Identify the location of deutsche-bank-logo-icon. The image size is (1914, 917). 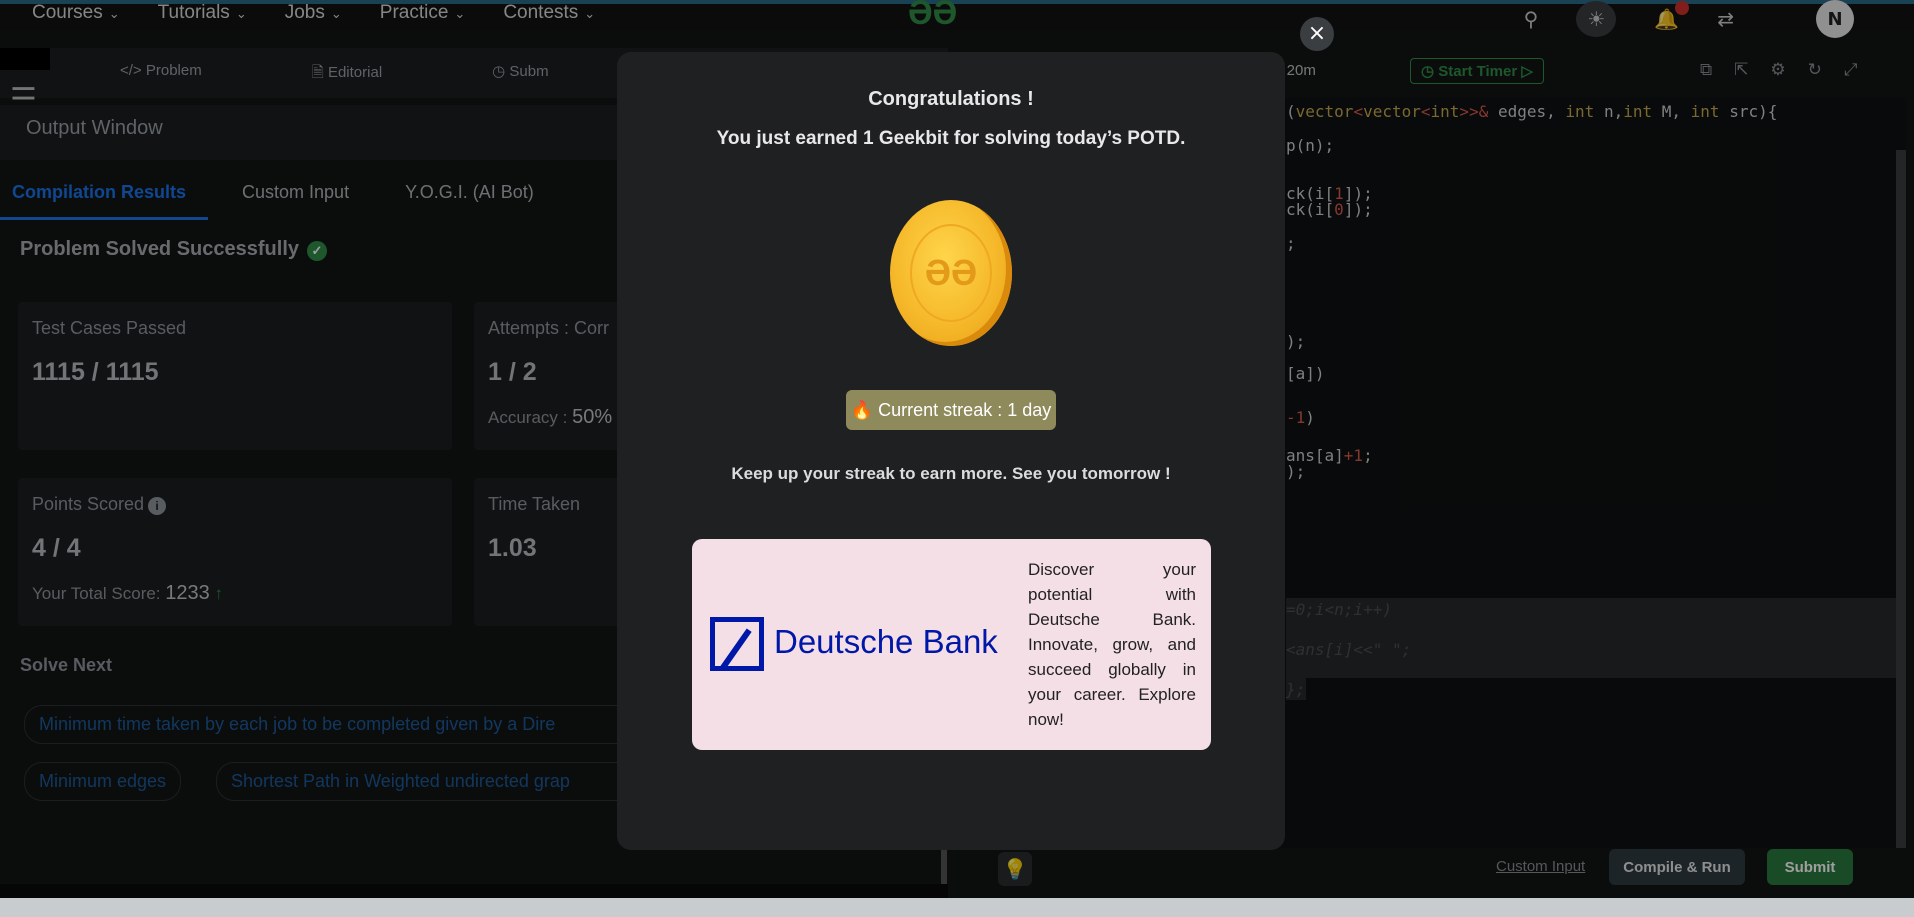
(737, 644).